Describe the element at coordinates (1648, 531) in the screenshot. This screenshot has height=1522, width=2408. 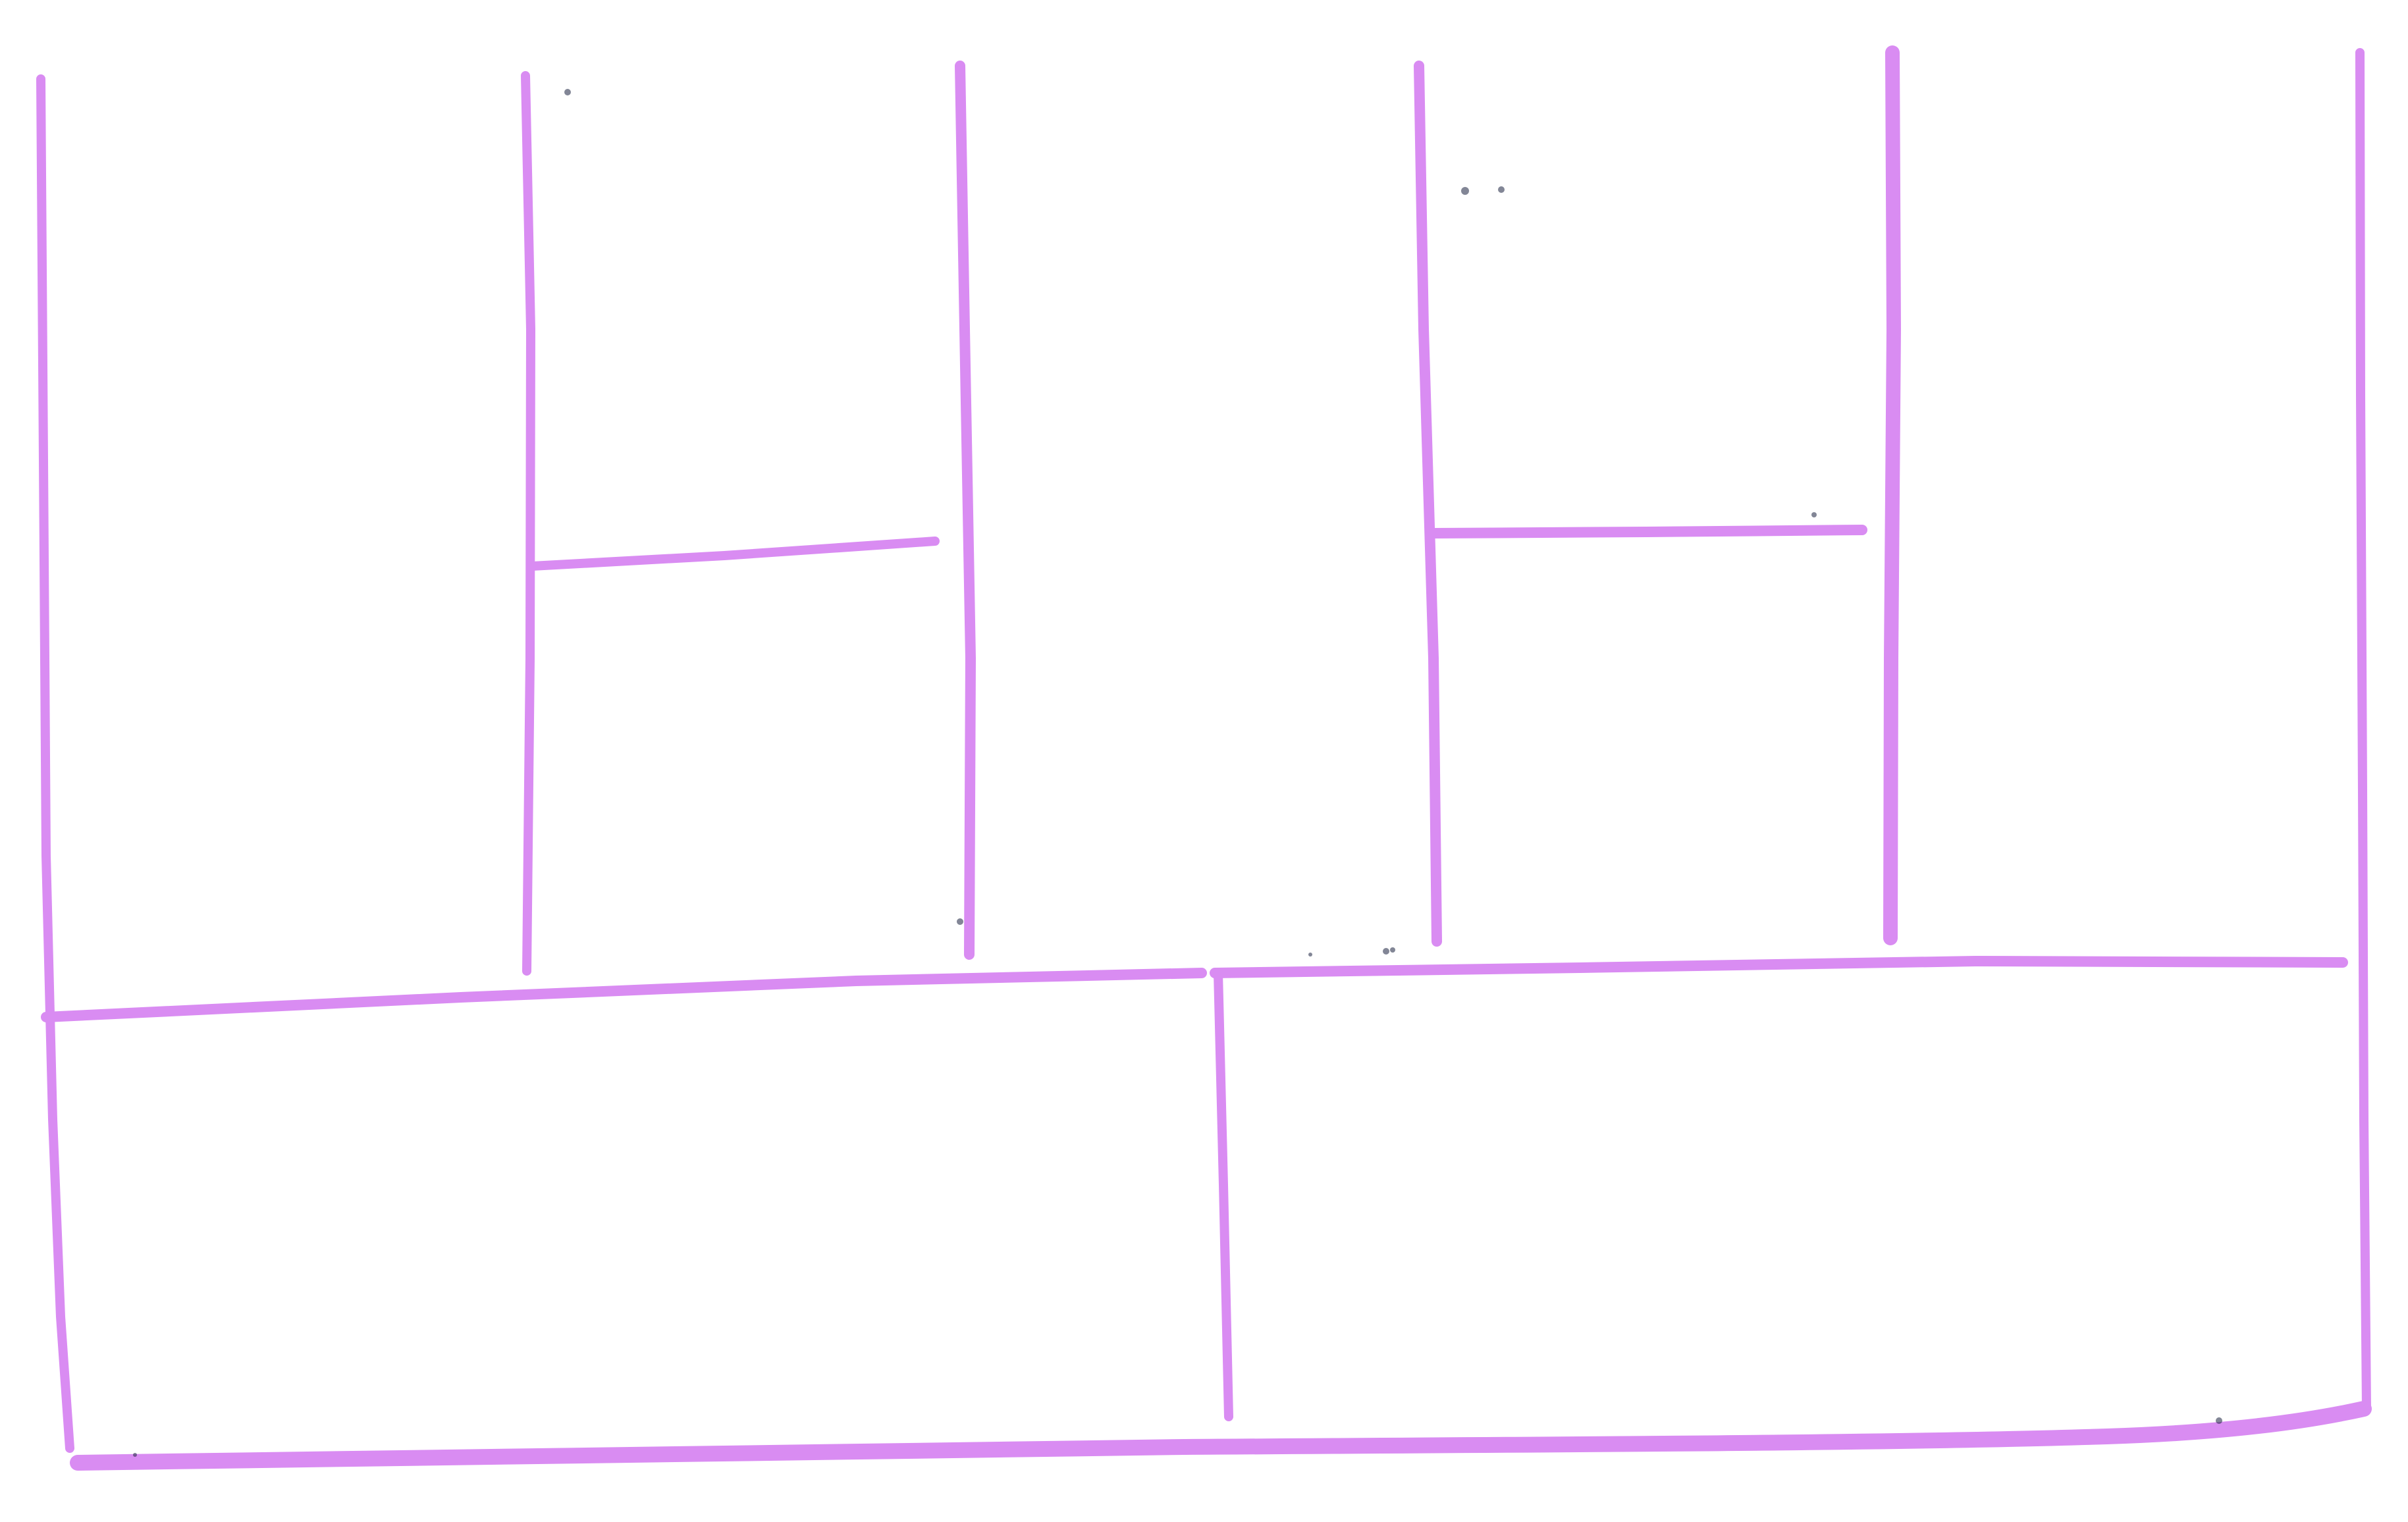
I see `column-4-split-line` at that location.